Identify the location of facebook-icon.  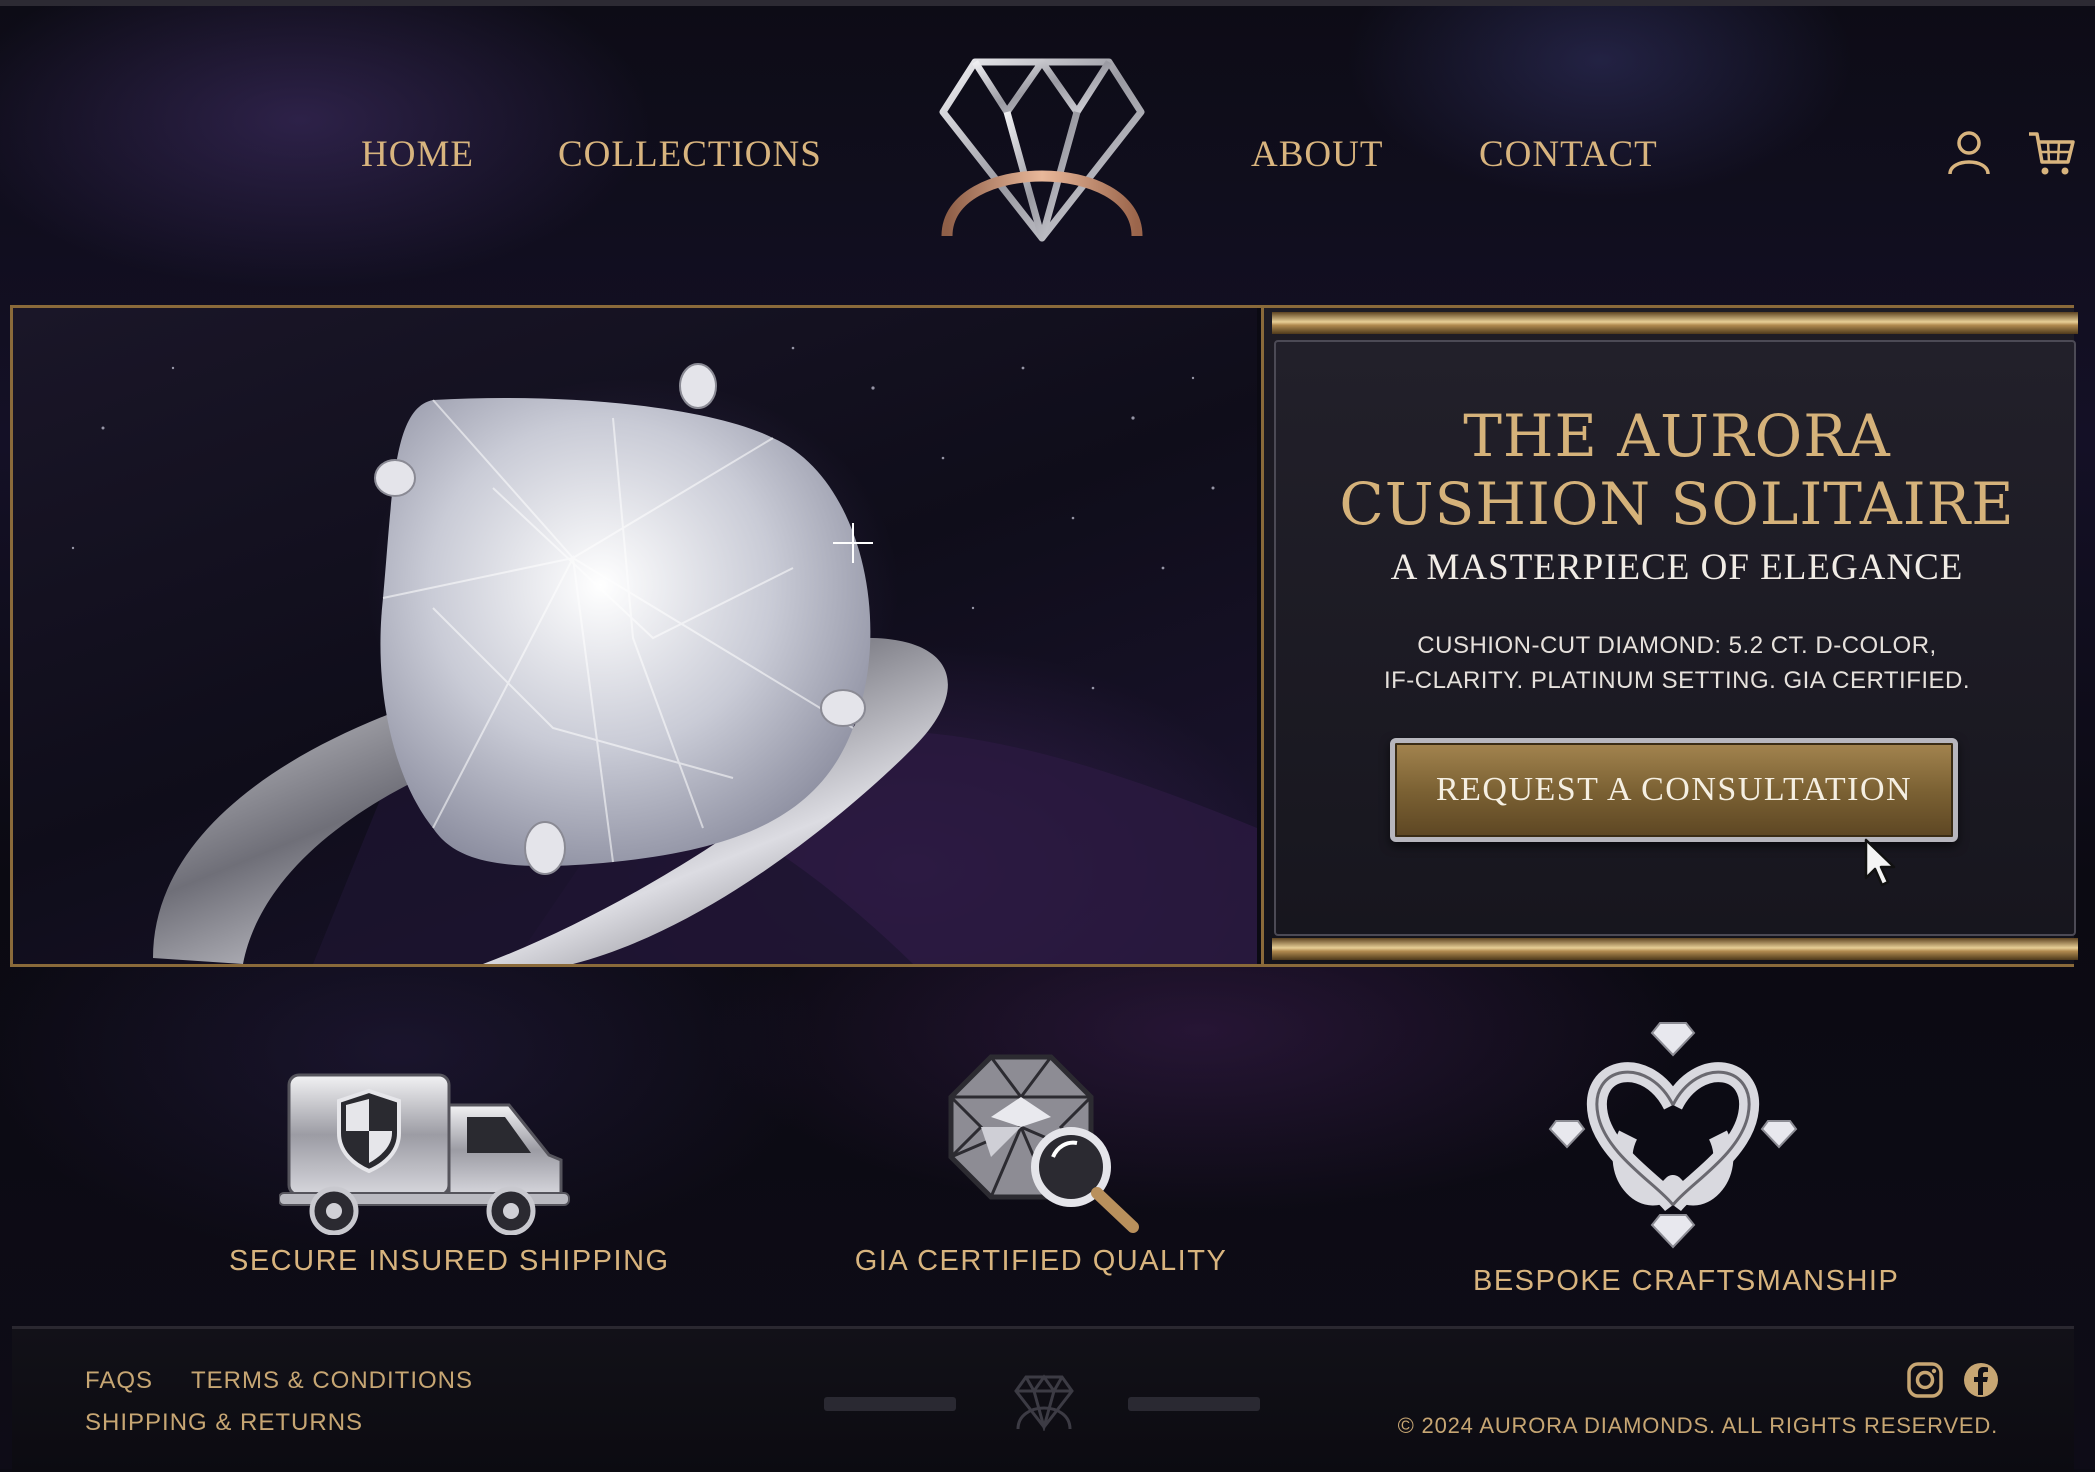
(1981, 1380).